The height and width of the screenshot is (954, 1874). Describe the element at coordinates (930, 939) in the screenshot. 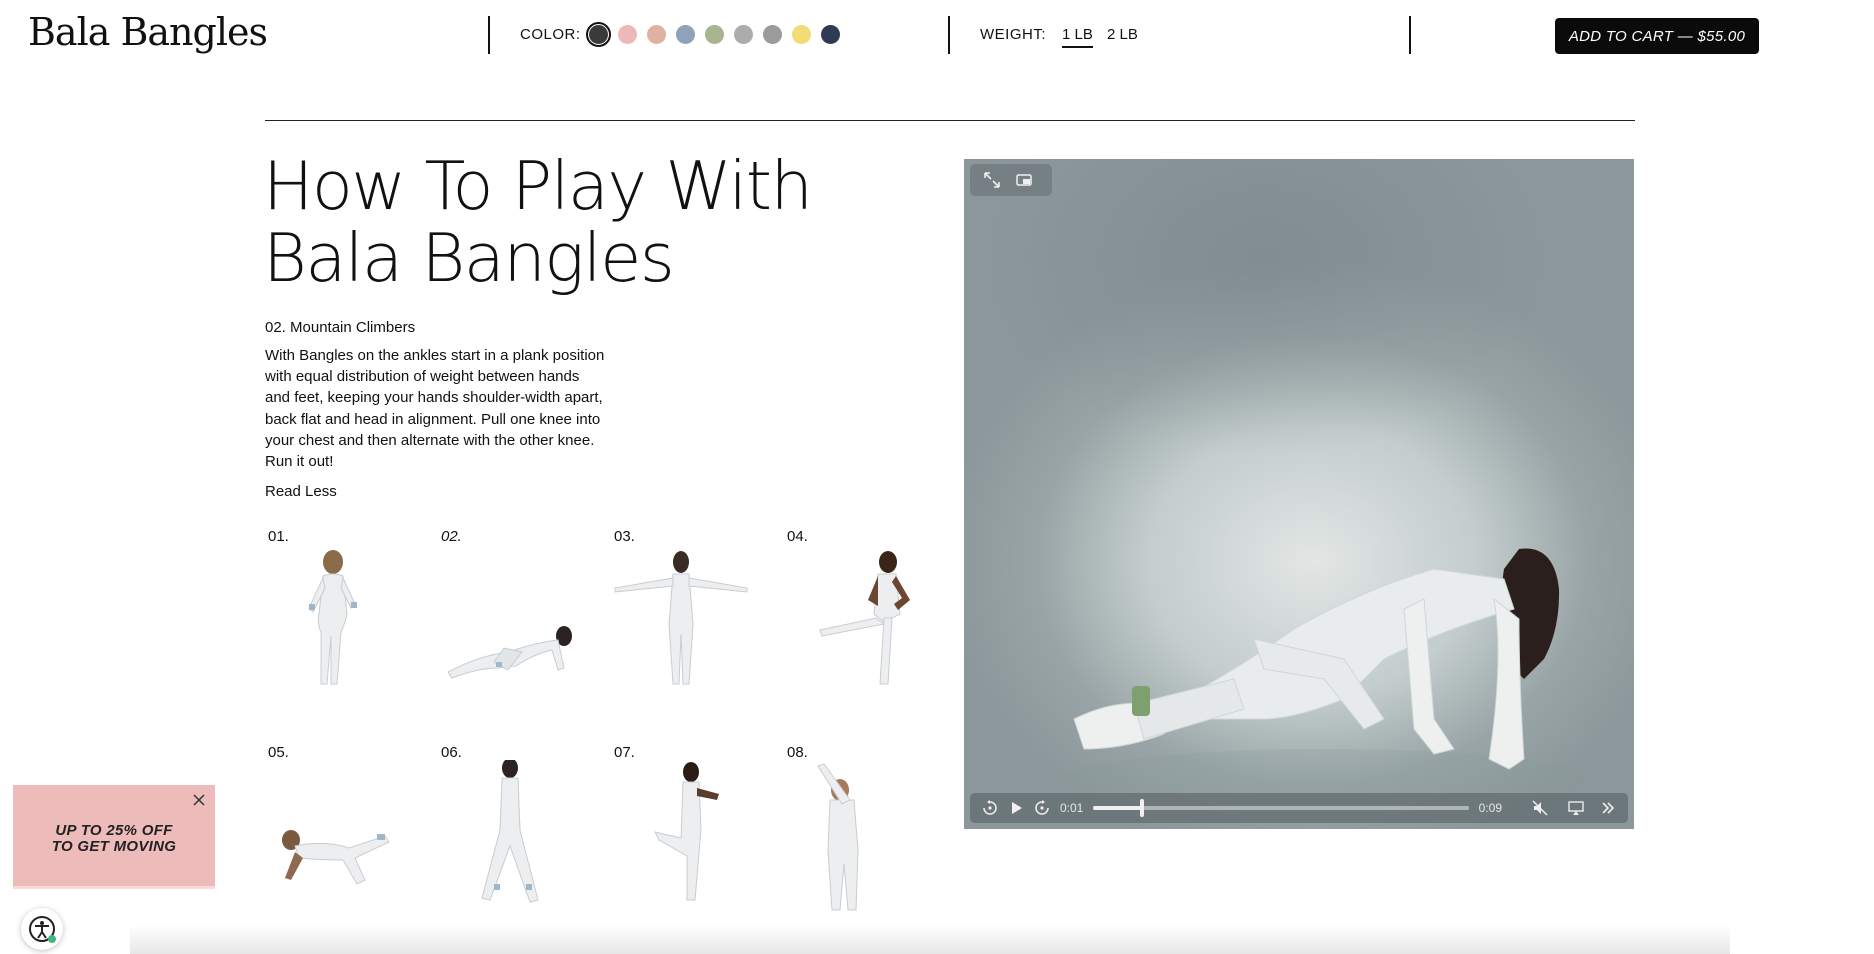

I see `bottom-shade` at that location.